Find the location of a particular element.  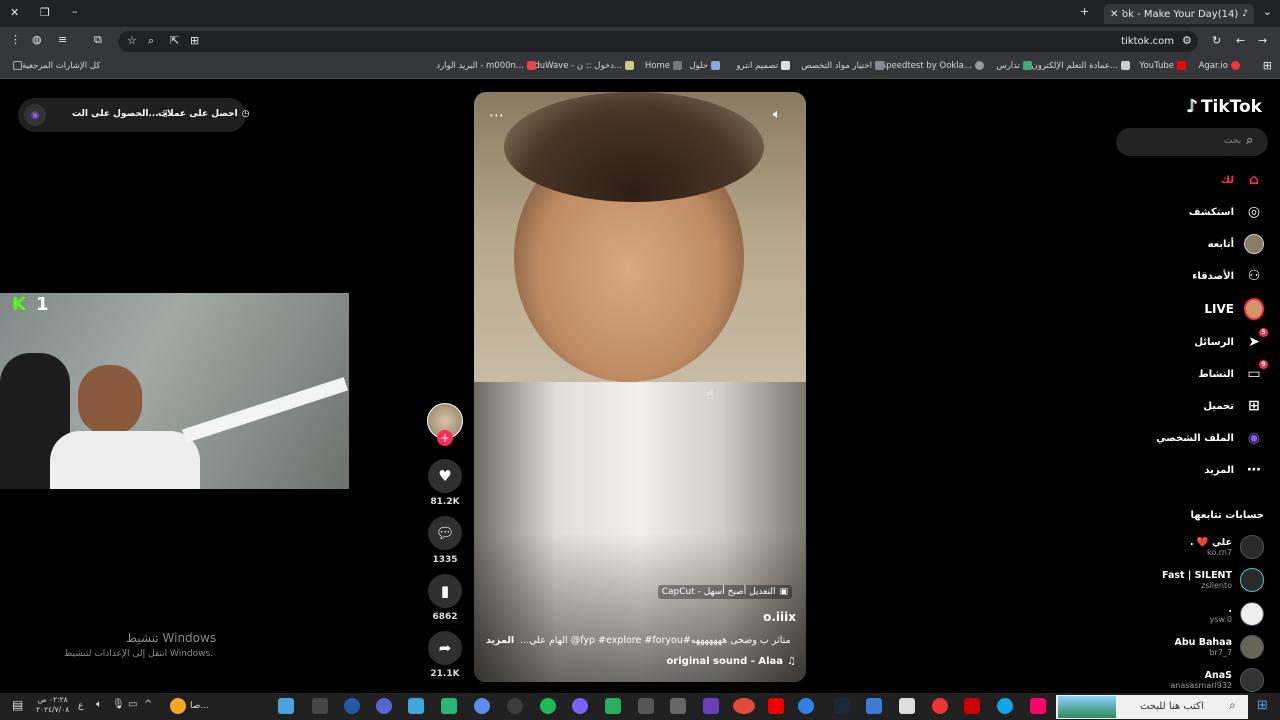

close-window-icon: ✕ is located at coordinates (14, 12).